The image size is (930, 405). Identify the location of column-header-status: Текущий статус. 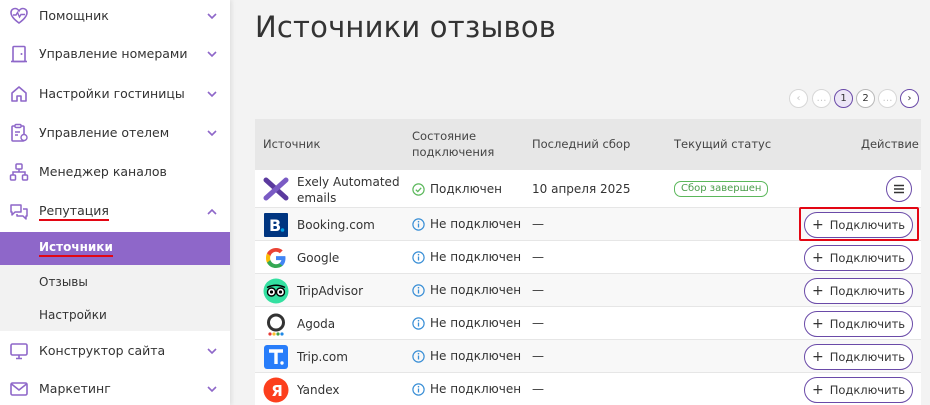
(723, 144).